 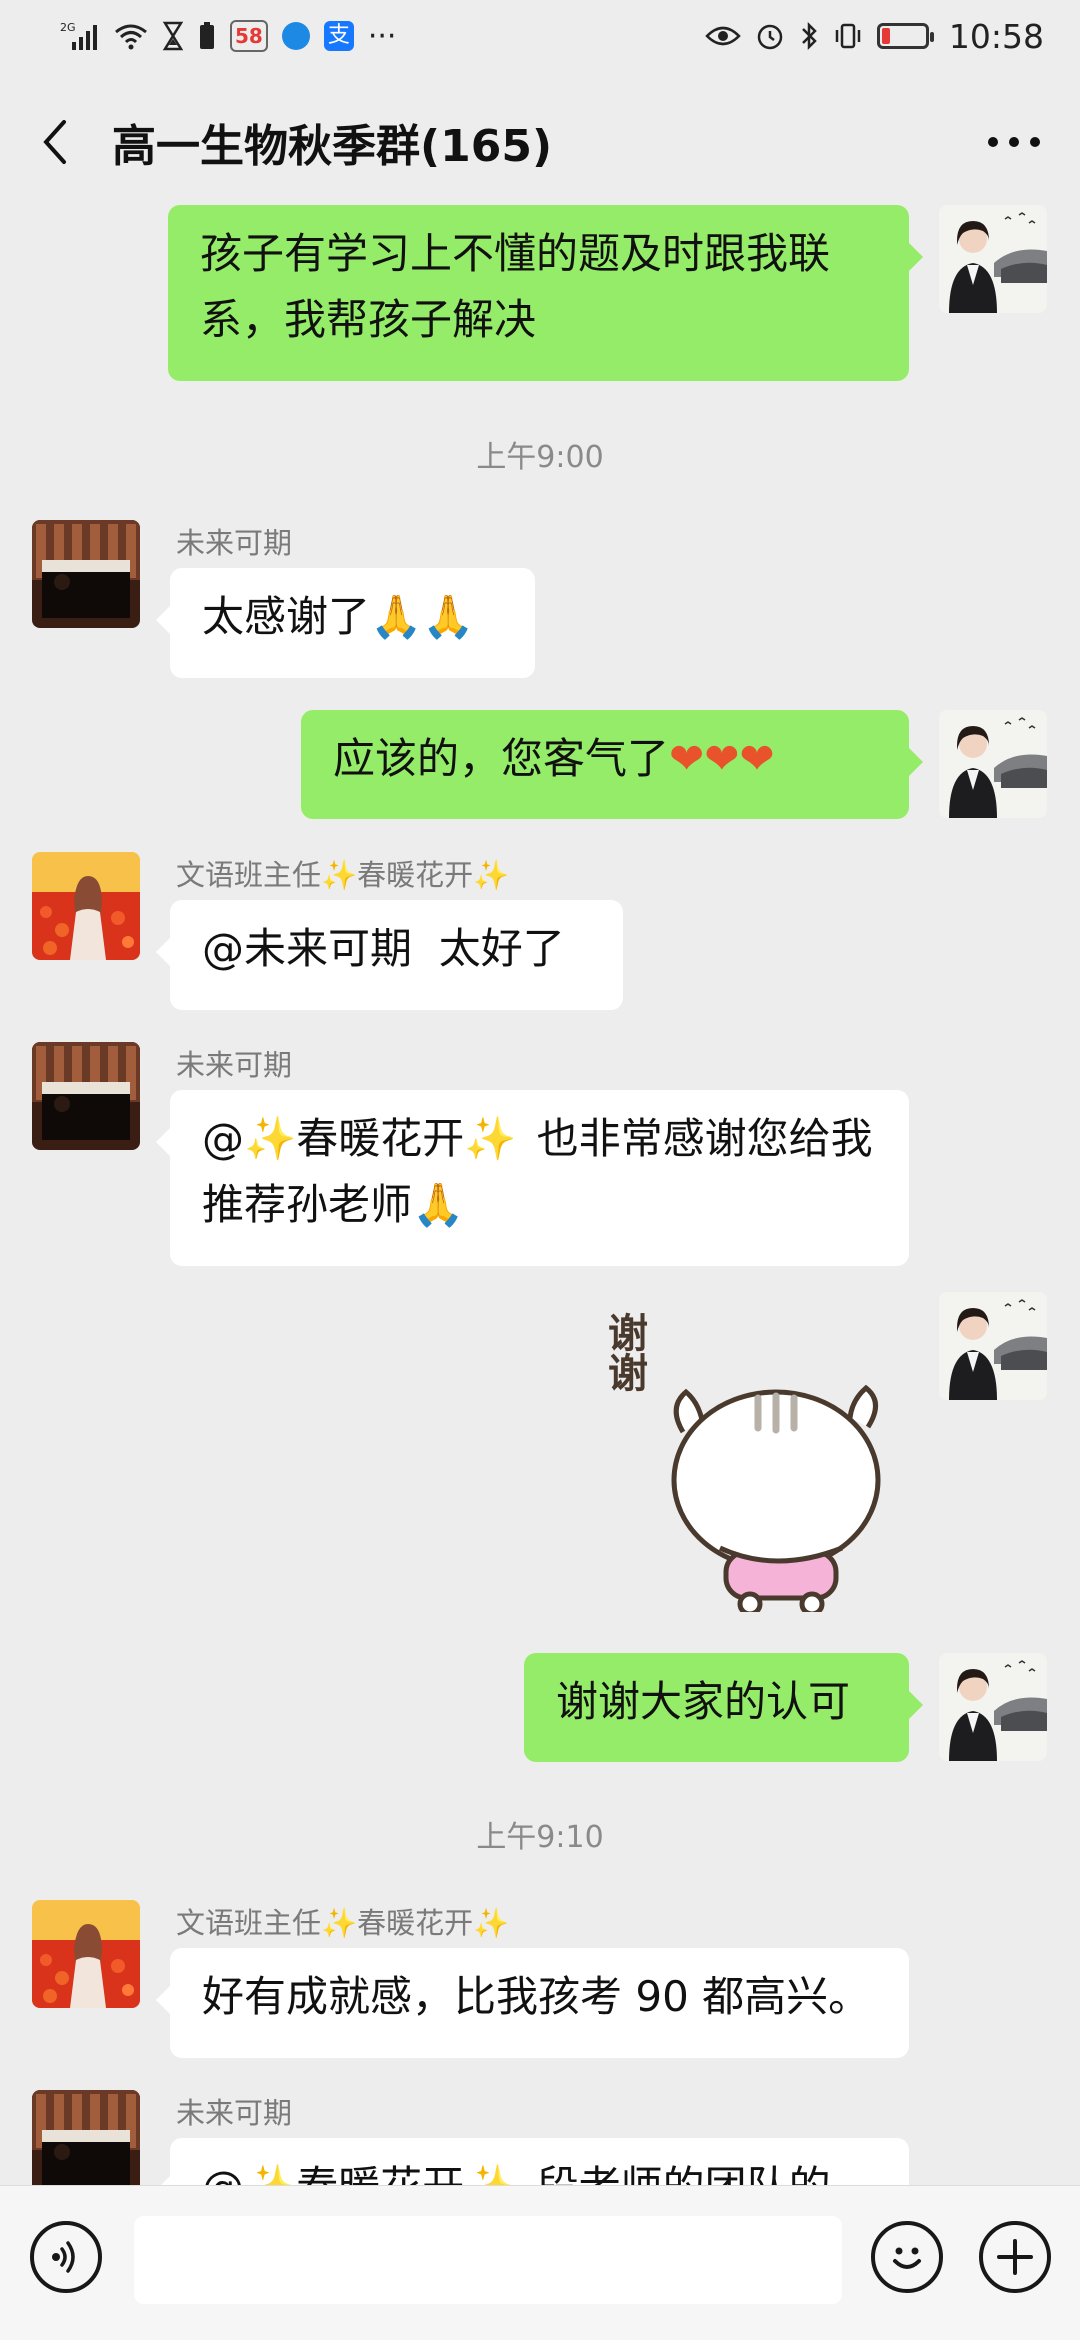 I want to click on app-58-icon: 58, so click(x=249, y=36).